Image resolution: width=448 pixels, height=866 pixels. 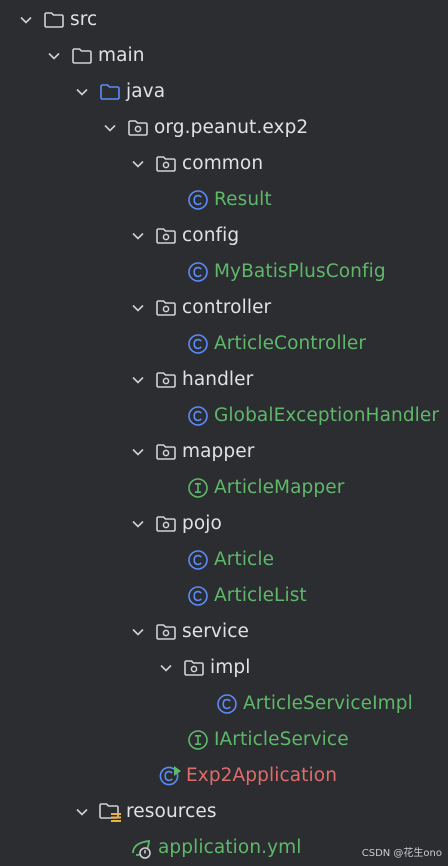 What do you see at coordinates (142, 848) in the screenshot?
I see `spring-leaf-icon` at bounding box center [142, 848].